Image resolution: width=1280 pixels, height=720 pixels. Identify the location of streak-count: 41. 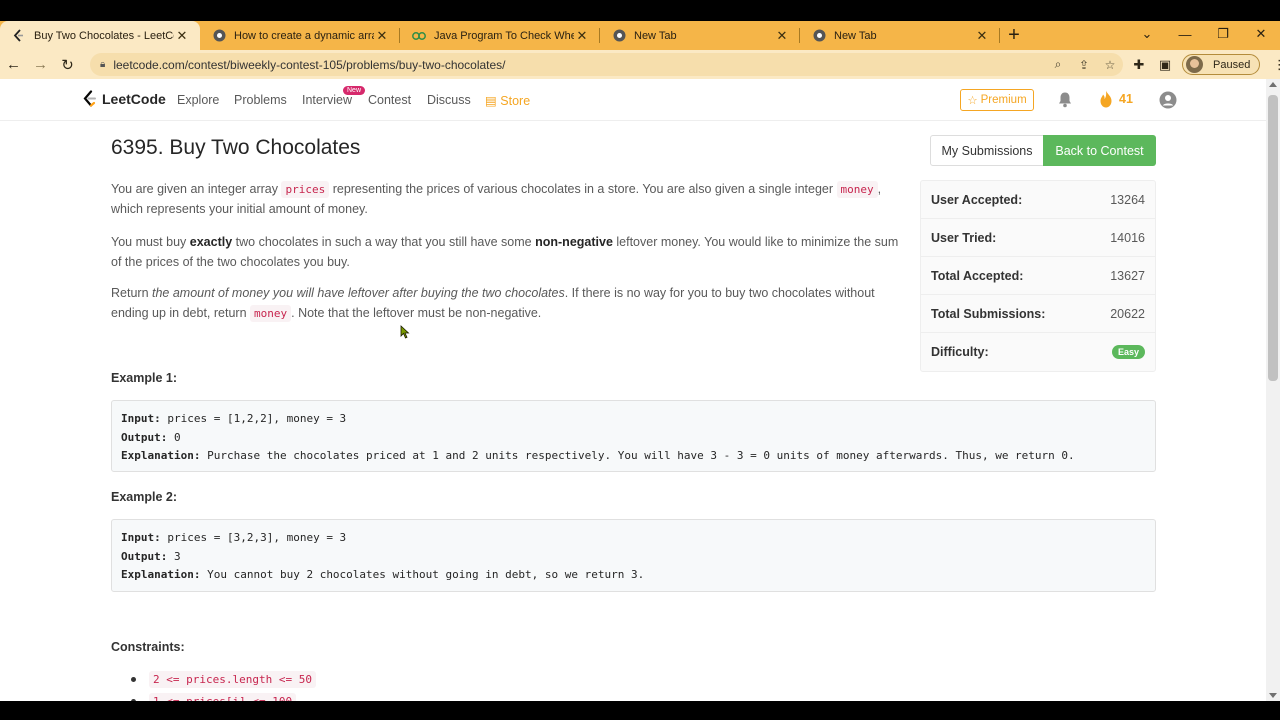
(1126, 99).